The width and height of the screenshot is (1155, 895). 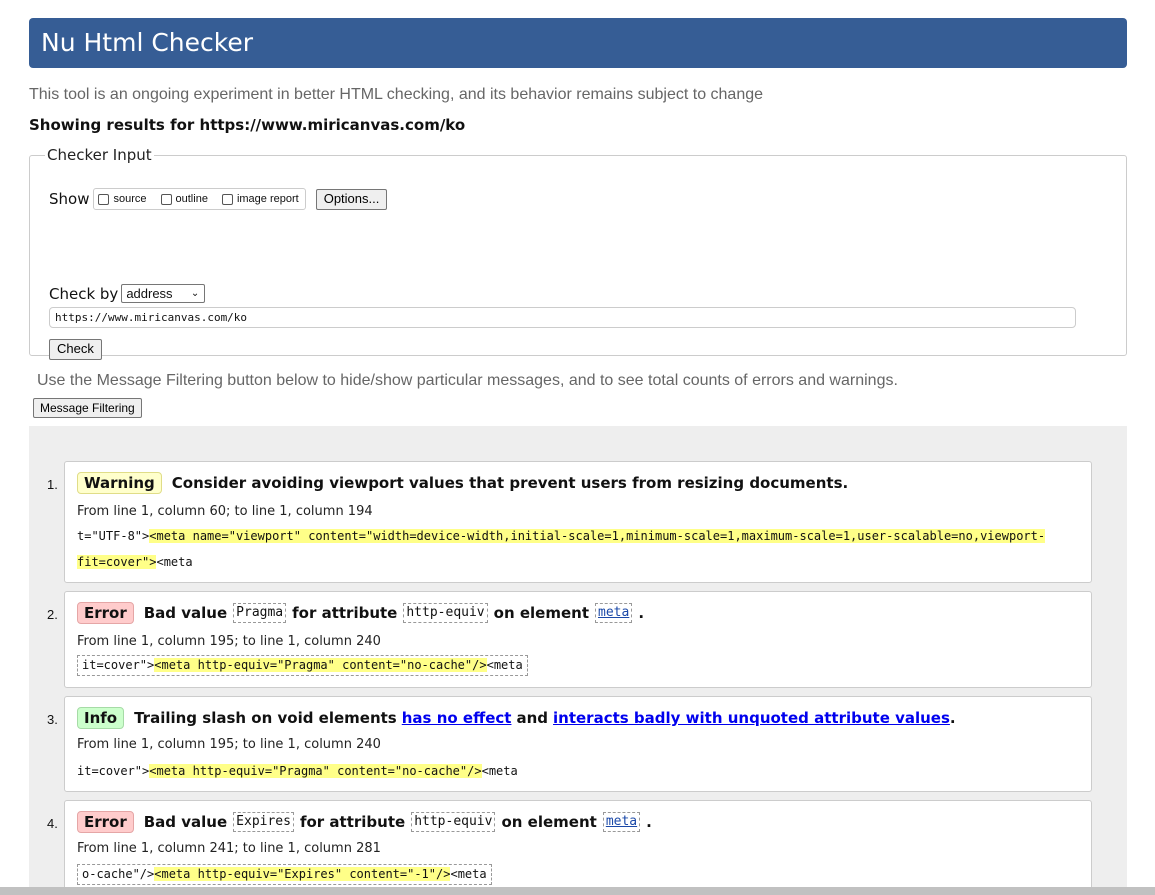 I want to click on check-by-row: Check by address ⌄, so click(x=127, y=293).